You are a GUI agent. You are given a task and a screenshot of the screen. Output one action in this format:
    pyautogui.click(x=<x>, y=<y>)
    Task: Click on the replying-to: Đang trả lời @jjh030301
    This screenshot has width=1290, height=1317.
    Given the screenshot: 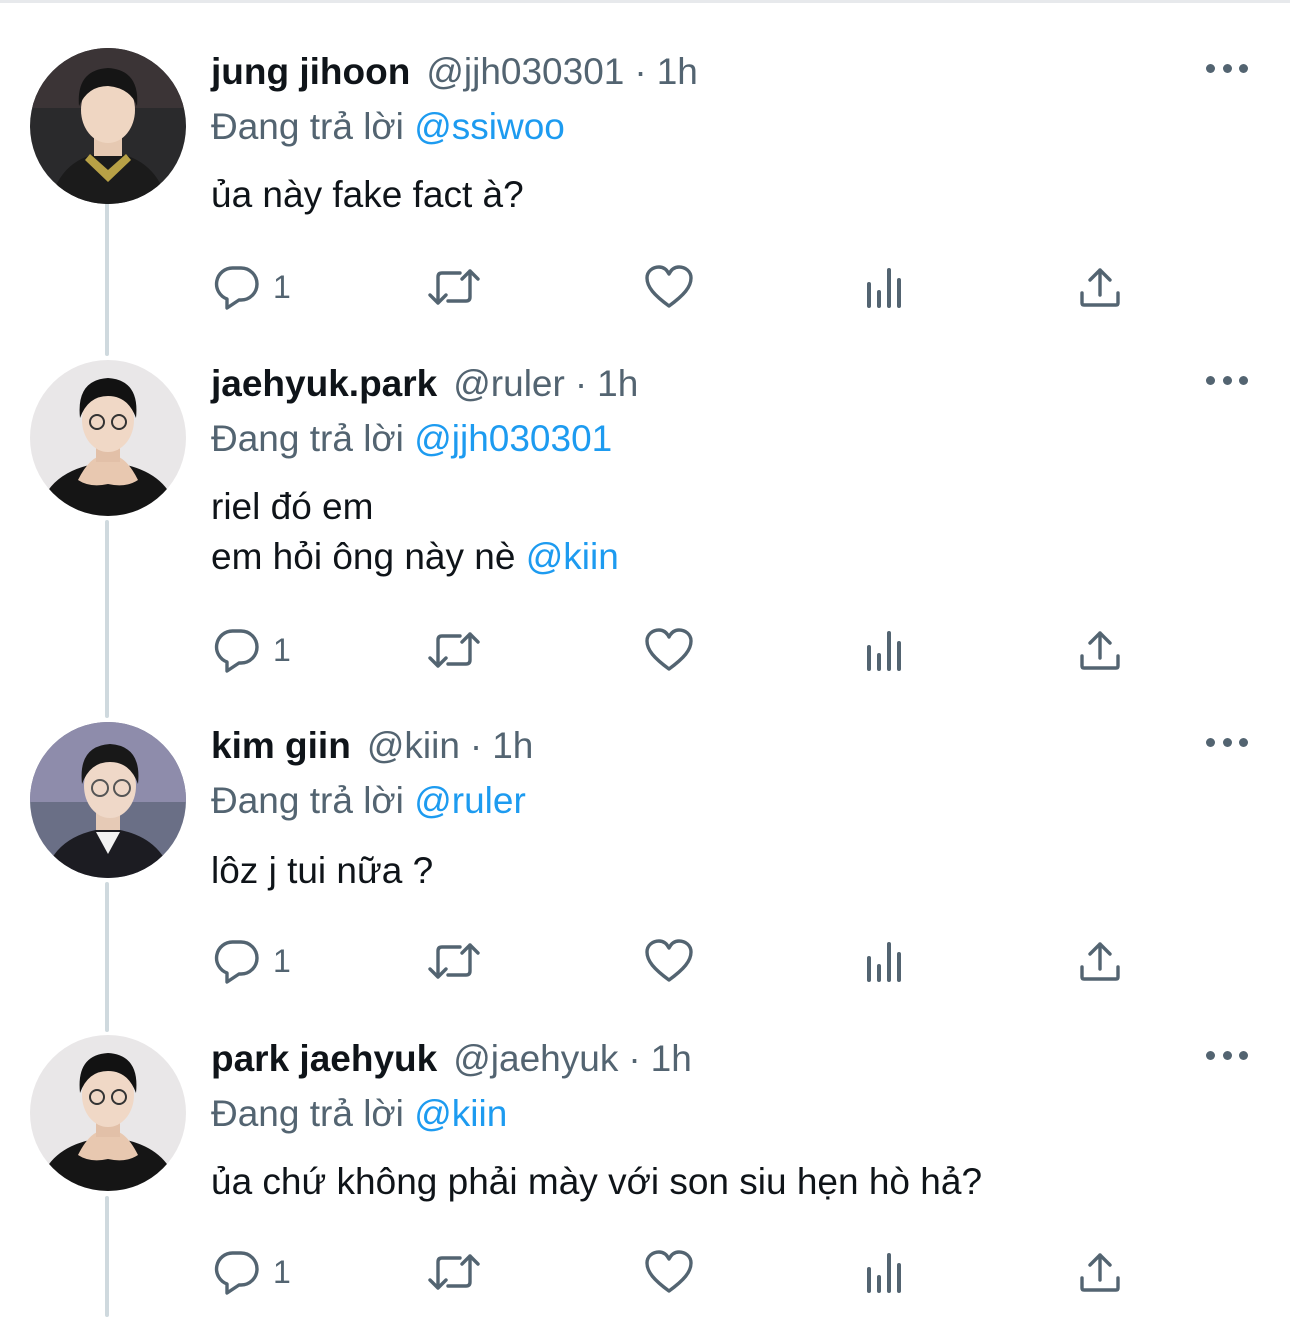 What is the action you would take?
    pyautogui.click(x=411, y=439)
    